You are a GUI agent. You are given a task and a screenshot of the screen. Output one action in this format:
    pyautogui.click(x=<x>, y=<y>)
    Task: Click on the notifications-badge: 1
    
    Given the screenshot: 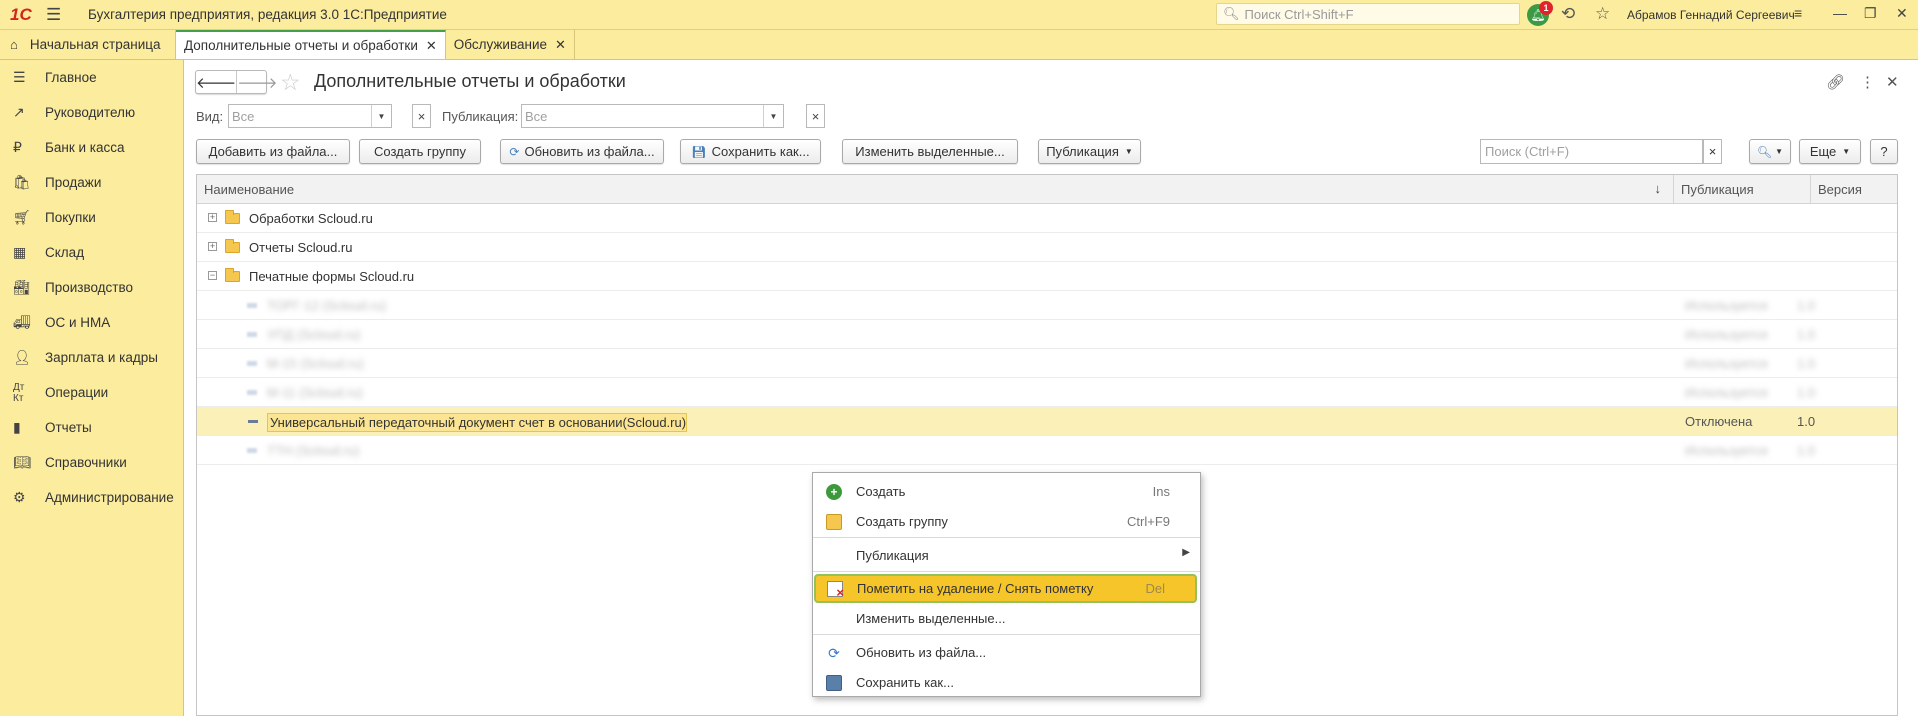 What is the action you would take?
    pyautogui.click(x=1546, y=8)
    